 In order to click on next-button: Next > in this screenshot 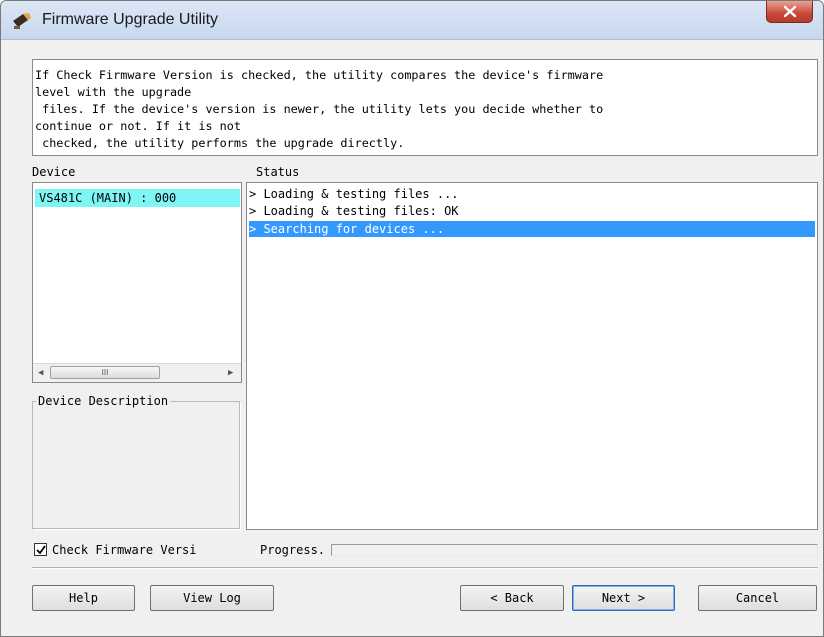, I will do `click(623, 598)`.